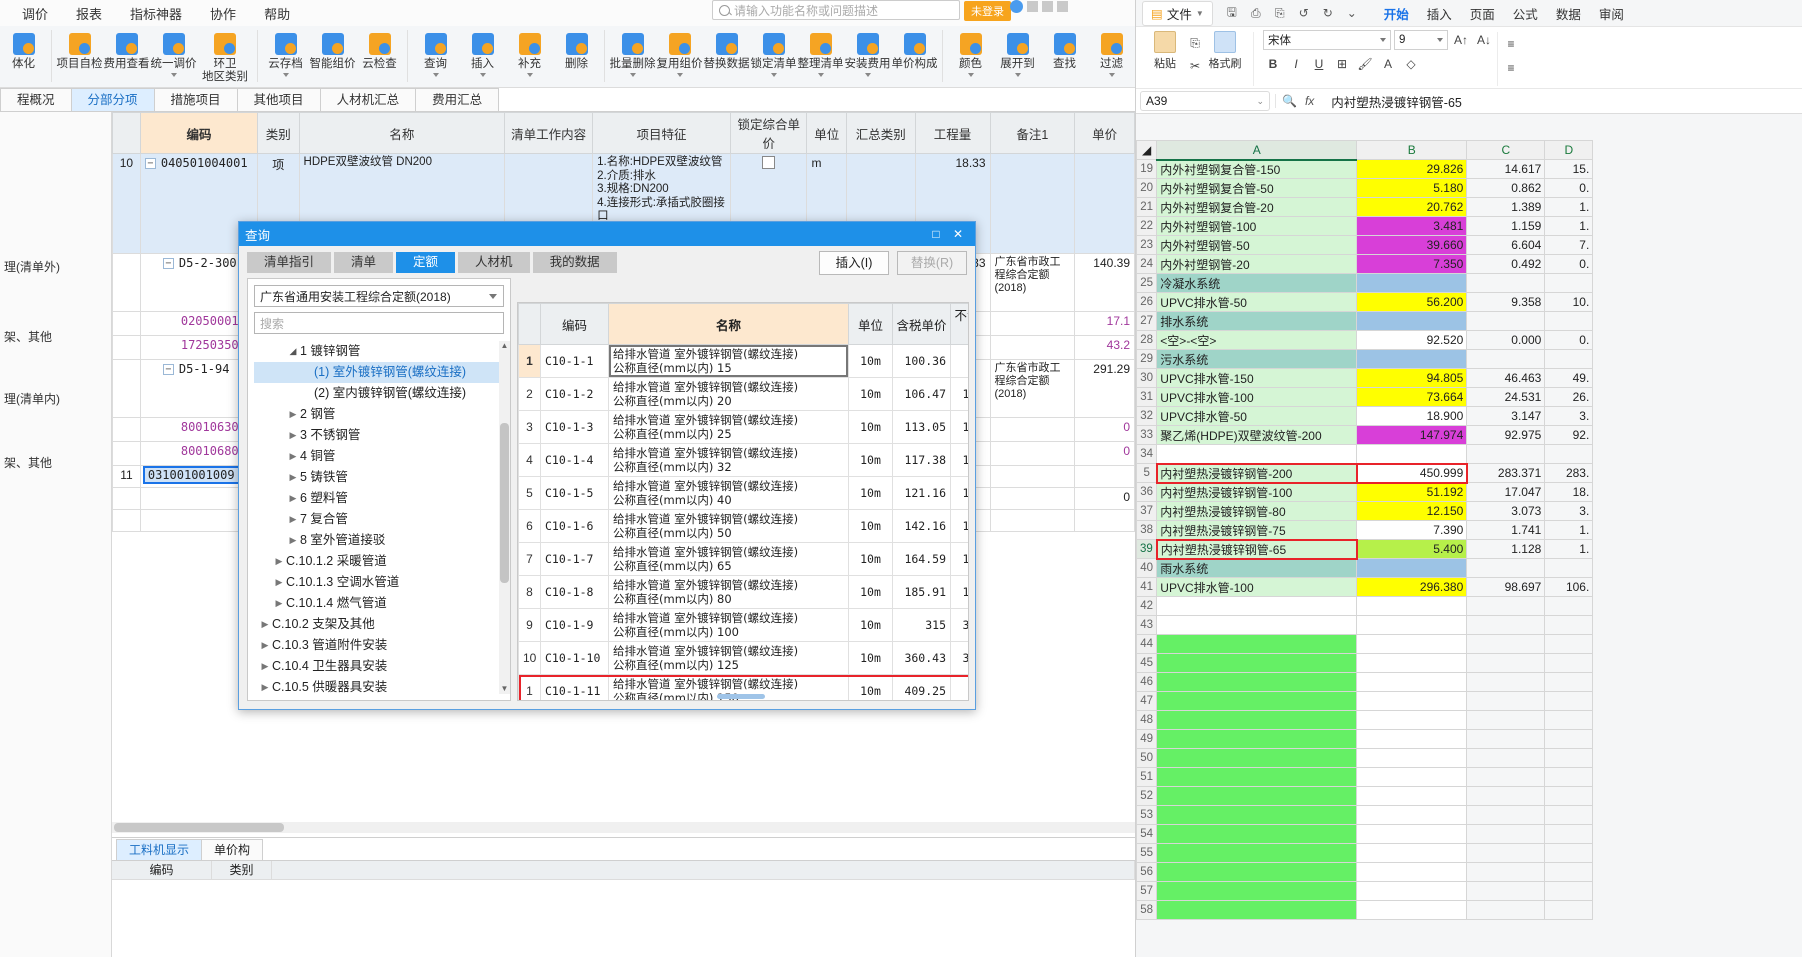 Image resolution: width=1802 pixels, height=957 pixels. What do you see at coordinates (368, 99) in the screenshot?
I see `module-tab-4: 人材机汇总` at bounding box center [368, 99].